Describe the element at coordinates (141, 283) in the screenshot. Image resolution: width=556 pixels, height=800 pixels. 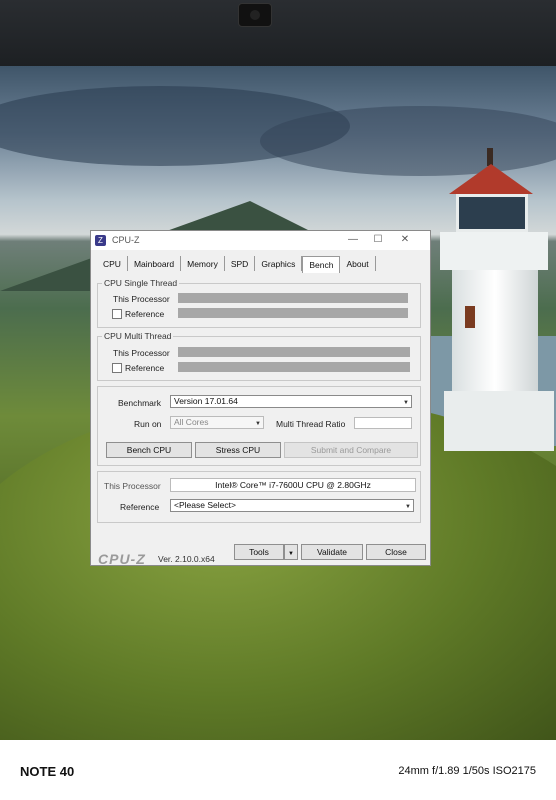
I see `group-label: CPU Single Thread` at that location.